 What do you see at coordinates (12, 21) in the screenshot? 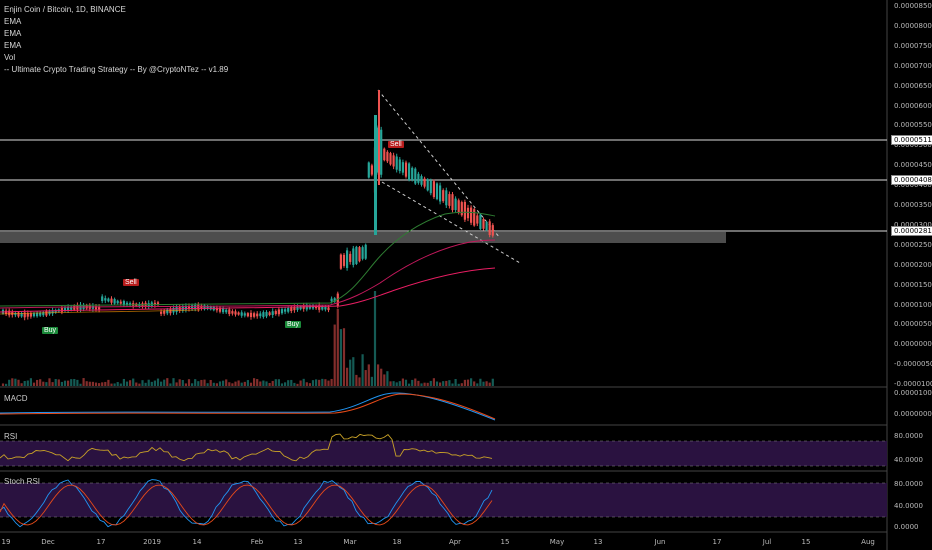
I see `study-ema-1: EMA` at bounding box center [12, 21].